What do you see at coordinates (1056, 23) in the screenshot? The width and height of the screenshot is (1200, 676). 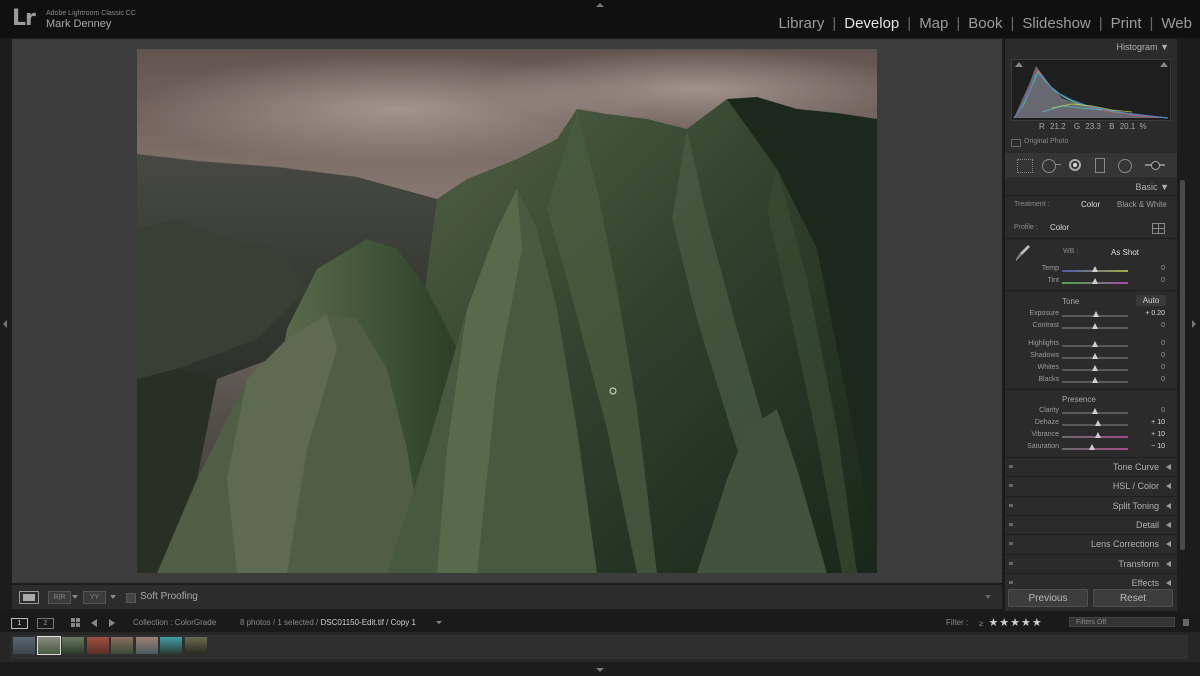 I see `module-slideshow: Slideshow` at bounding box center [1056, 23].